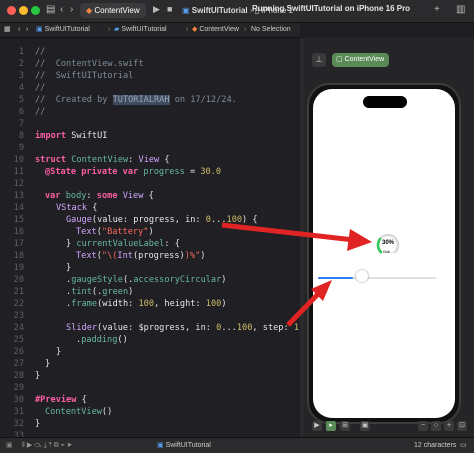 This screenshot has height=453, width=474. Describe the element at coordinates (18, 244) in the screenshot. I see `line-number: 17` at that location.